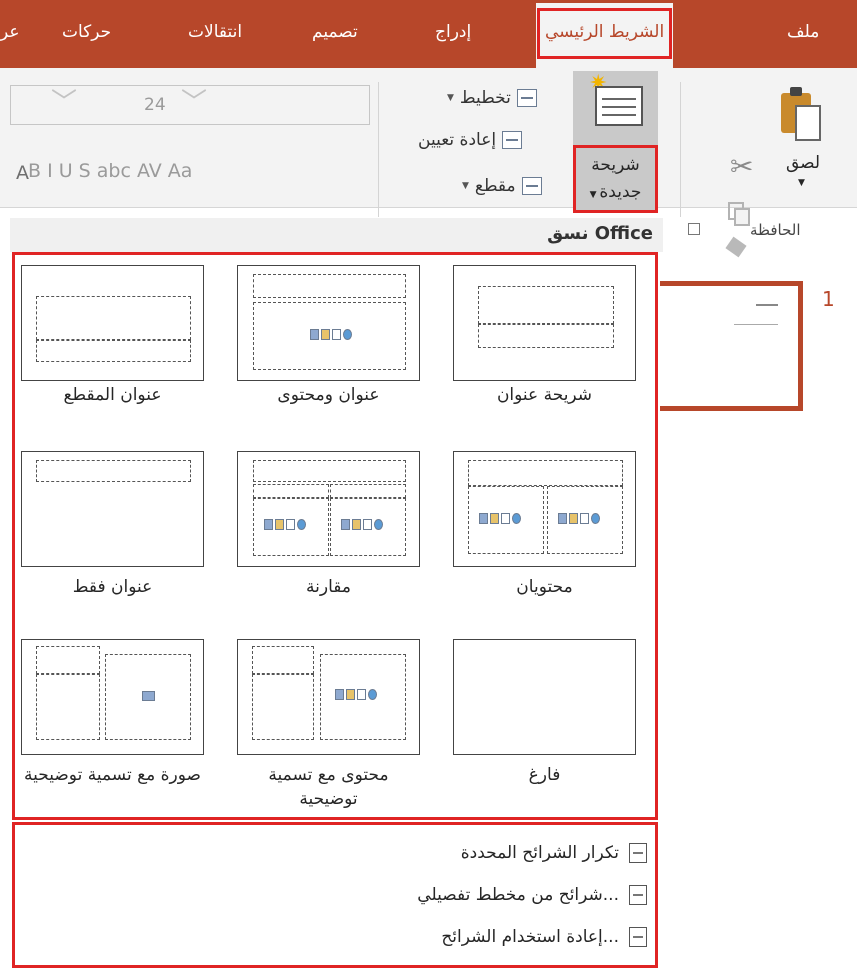  Describe the element at coordinates (739, 214) in the screenshot. I see `copy-icon` at that location.